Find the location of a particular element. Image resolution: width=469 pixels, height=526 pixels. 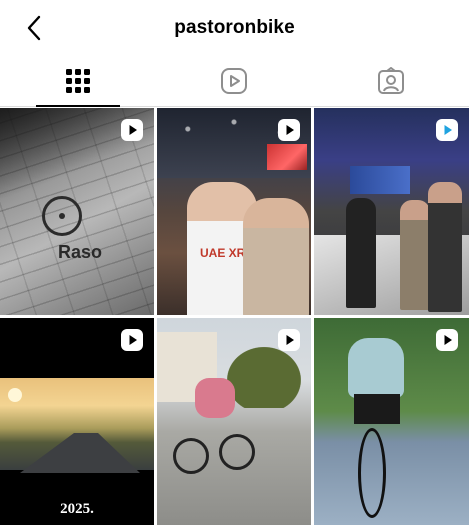

tagged-icon is located at coordinates (390, 80).